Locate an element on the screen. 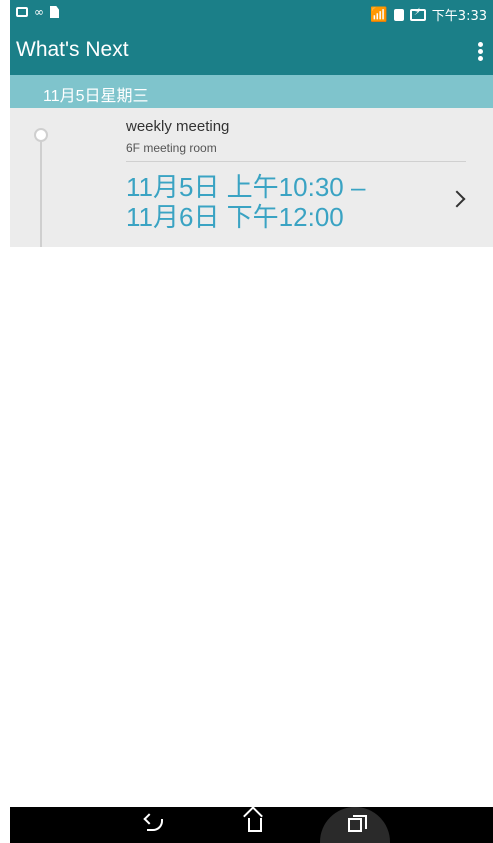 The width and height of the screenshot is (493, 843). wifi-icon: 📶 is located at coordinates (379, 14).